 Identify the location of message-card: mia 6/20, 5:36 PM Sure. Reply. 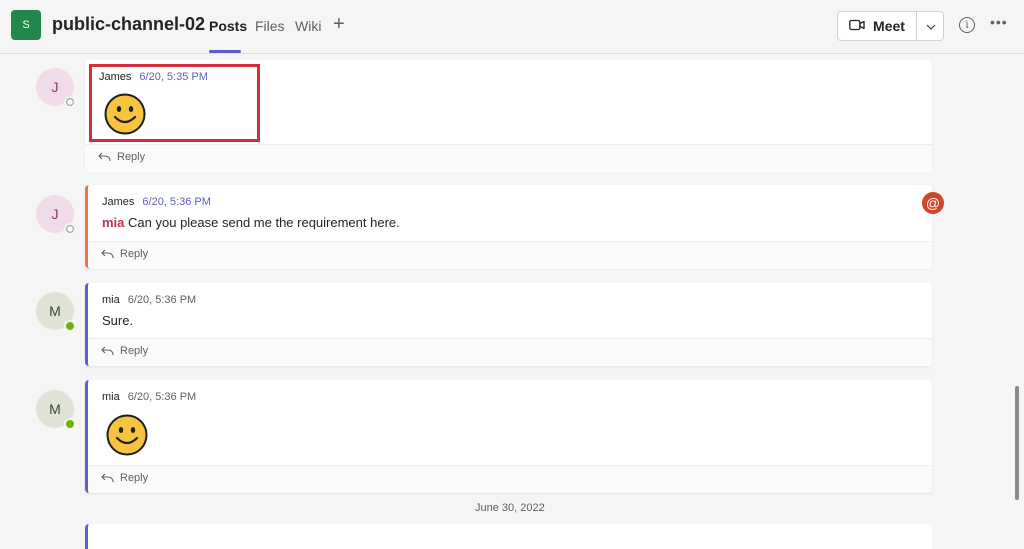
(508, 324).